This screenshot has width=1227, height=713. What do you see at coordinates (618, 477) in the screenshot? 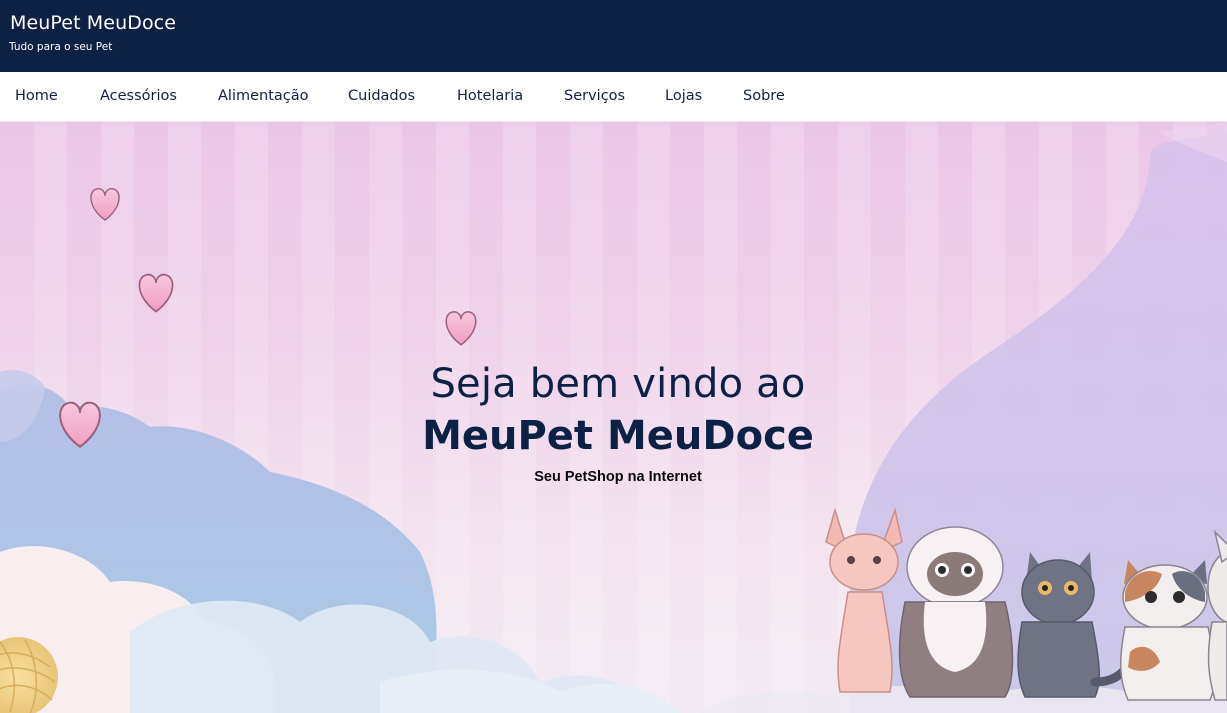
I see `hero-subtitle: Seu PetShop na Internet` at bounding box center [618, 477].